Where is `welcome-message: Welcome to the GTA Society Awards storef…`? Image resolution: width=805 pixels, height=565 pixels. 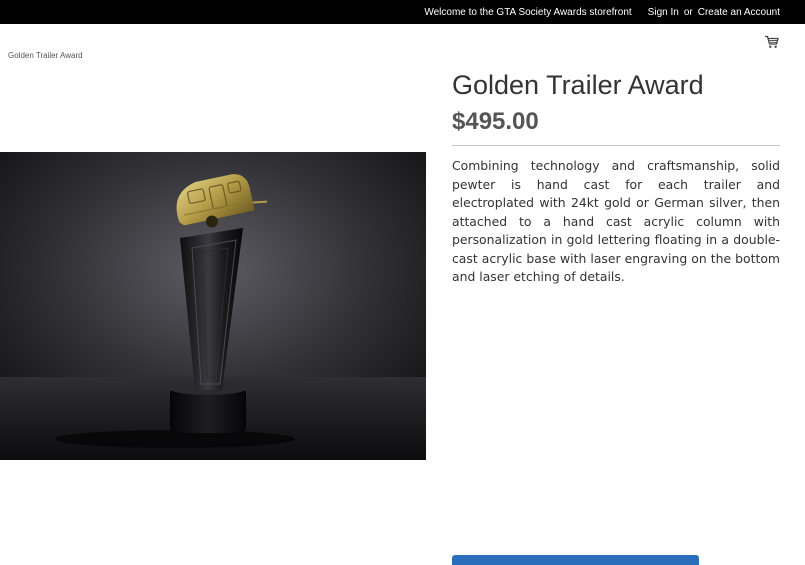 welcome-message: Welcome to the GTA Society Awards storef… is located at coordinates (528, 12).